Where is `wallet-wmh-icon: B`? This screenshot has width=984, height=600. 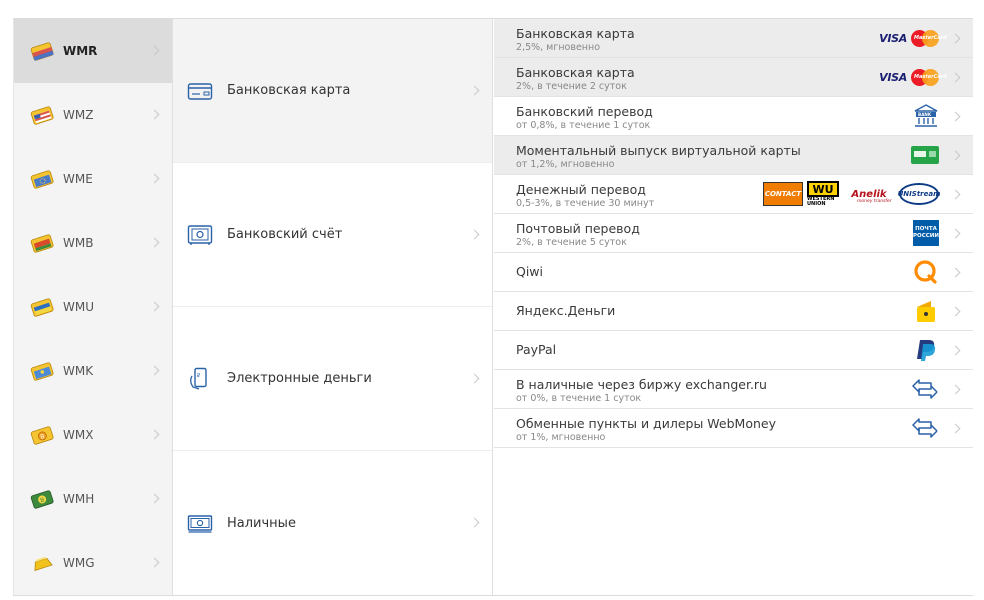
wallet-wmh-icon: B is located at coordinates (42, 499).